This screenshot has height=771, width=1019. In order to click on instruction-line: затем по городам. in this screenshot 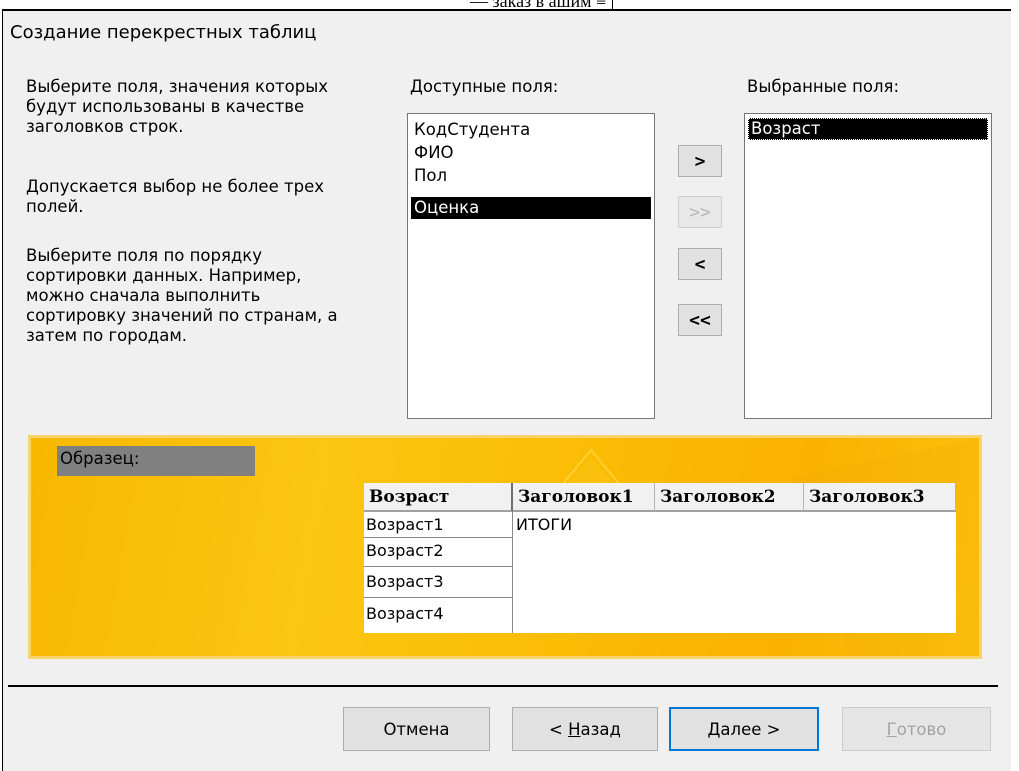, I will do `click(107, 335)`.